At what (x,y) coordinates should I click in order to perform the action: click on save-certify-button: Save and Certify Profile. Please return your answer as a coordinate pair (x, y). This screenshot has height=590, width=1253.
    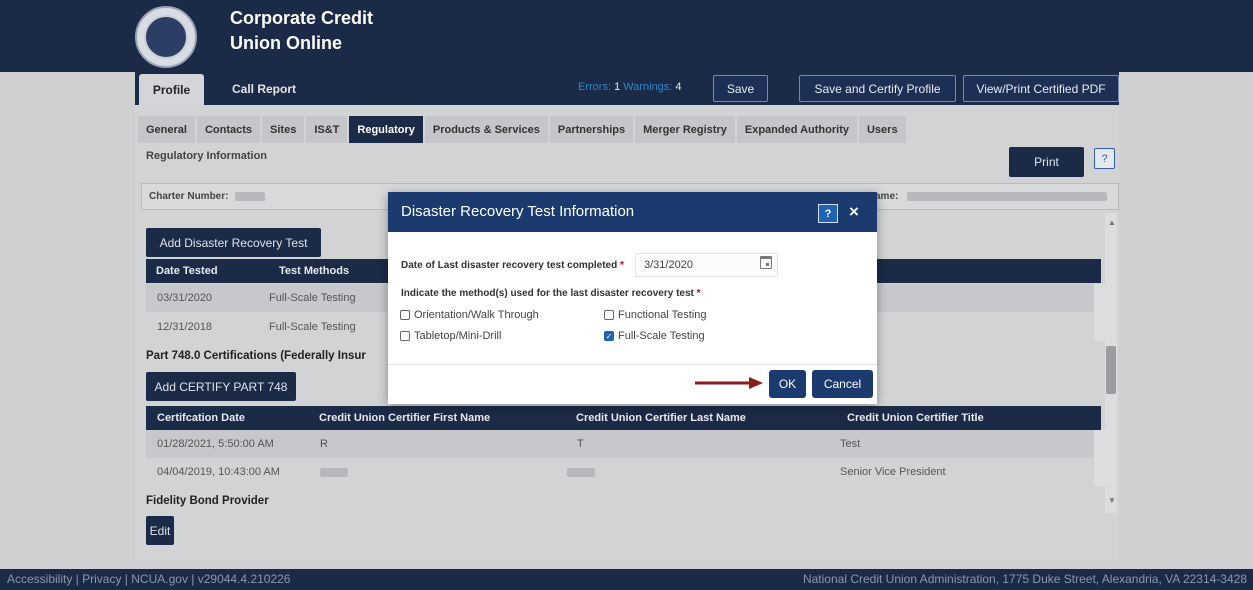
    Looking at the image, I should click on (877, 88).